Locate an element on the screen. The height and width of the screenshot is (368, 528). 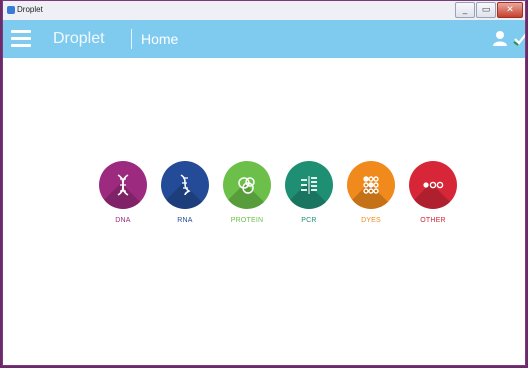
category-tile-other: OTHER is located at coordinates (433, 192).